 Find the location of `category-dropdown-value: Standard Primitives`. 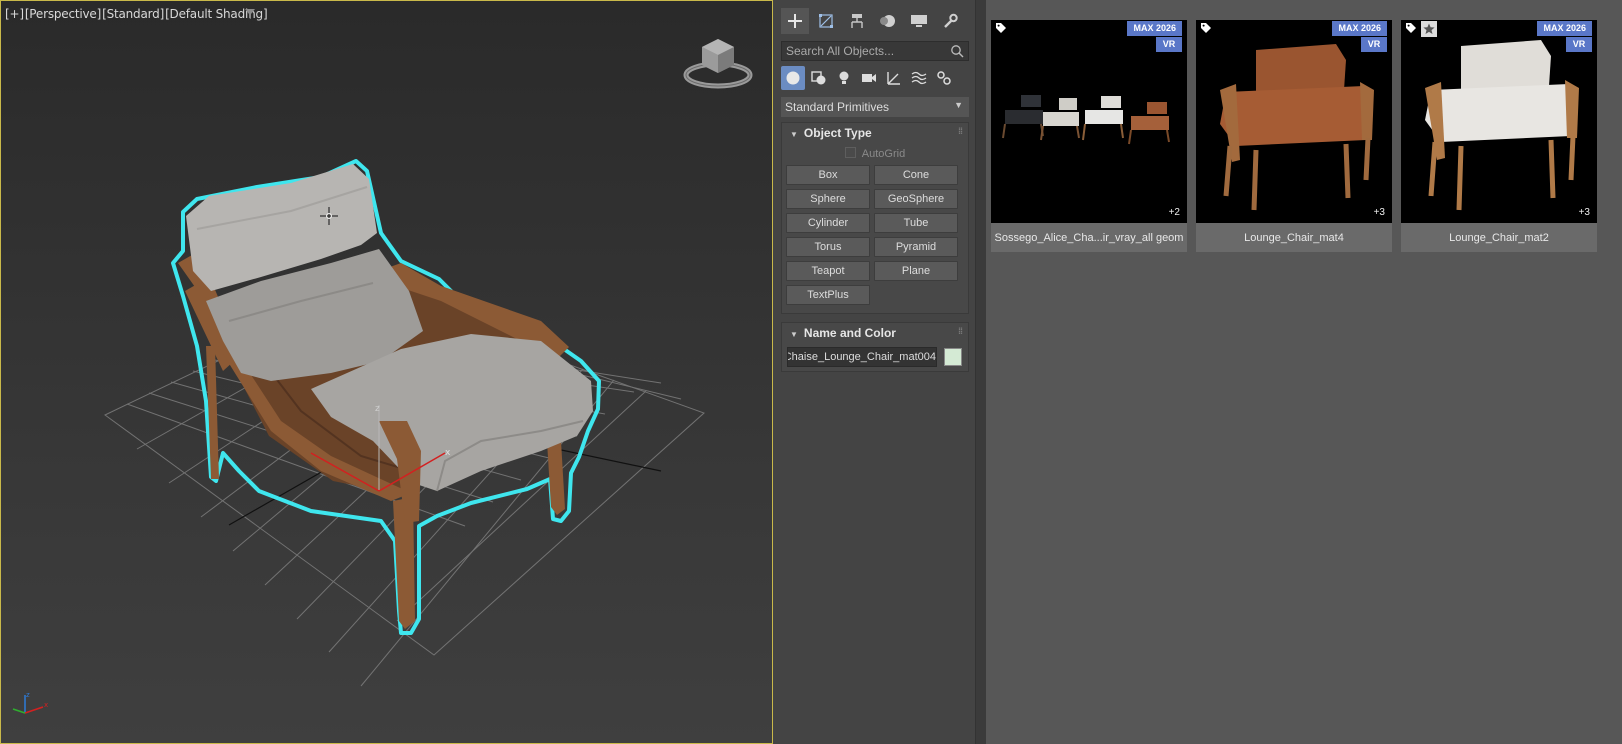

category-dropdown-value: Standard Primitives is located at coordinates (837, 107).